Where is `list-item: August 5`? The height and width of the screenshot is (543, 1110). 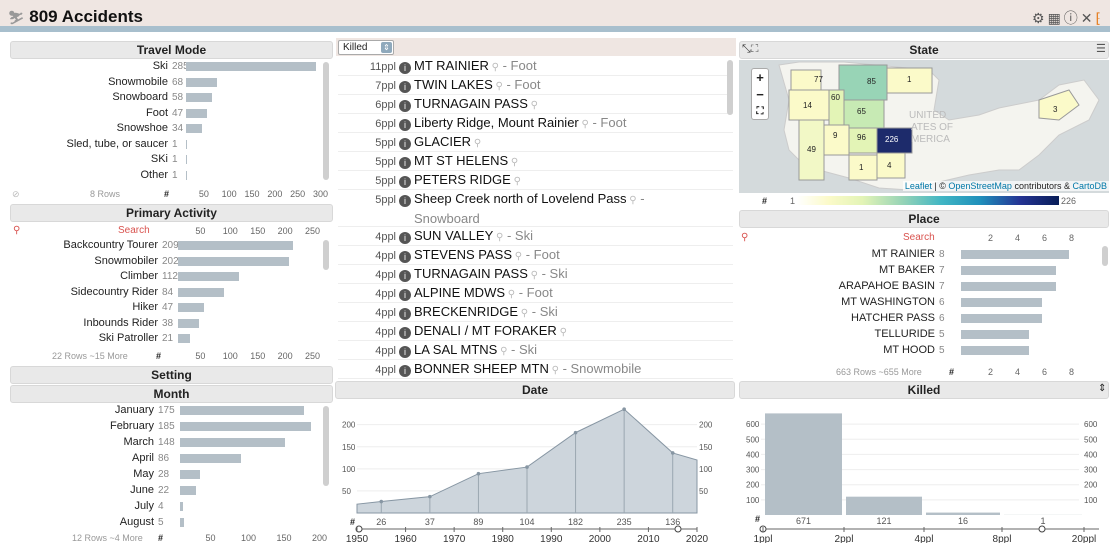
list-item: August 5 is located at coordinates (165, 522).